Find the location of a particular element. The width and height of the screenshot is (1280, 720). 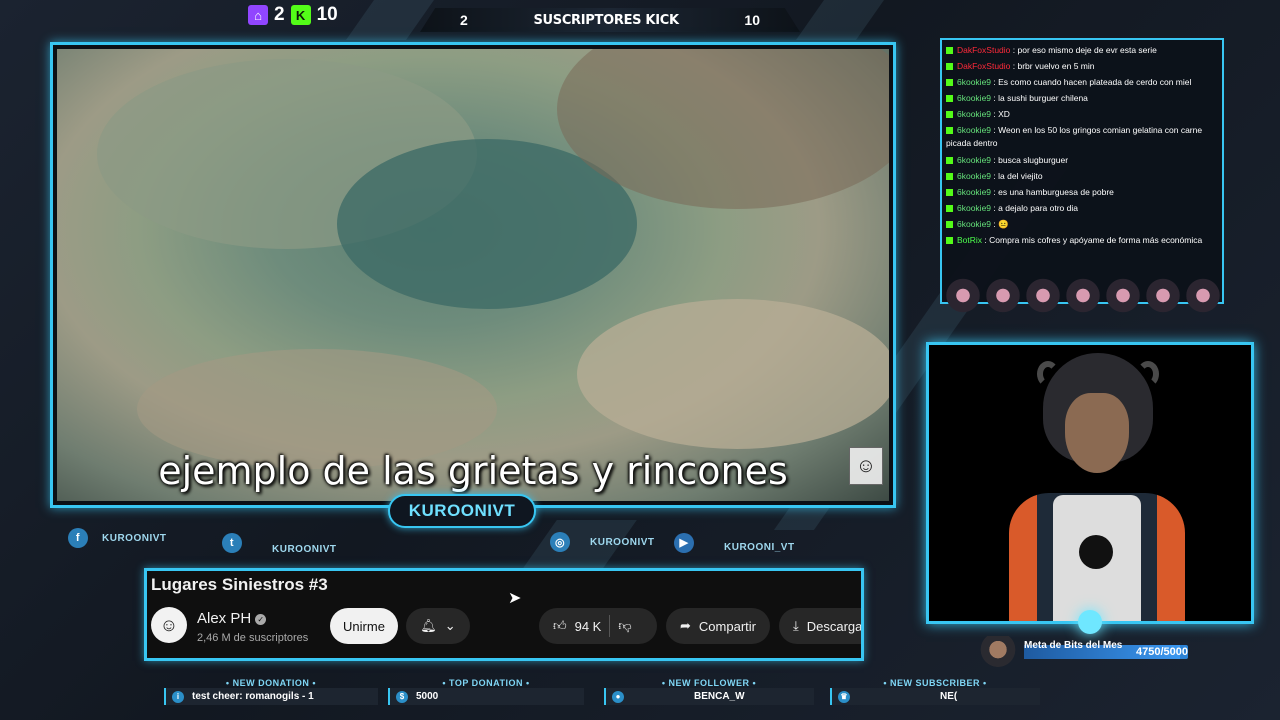

download-button: ⤓ Descarga is located at coordinates (821, 626).